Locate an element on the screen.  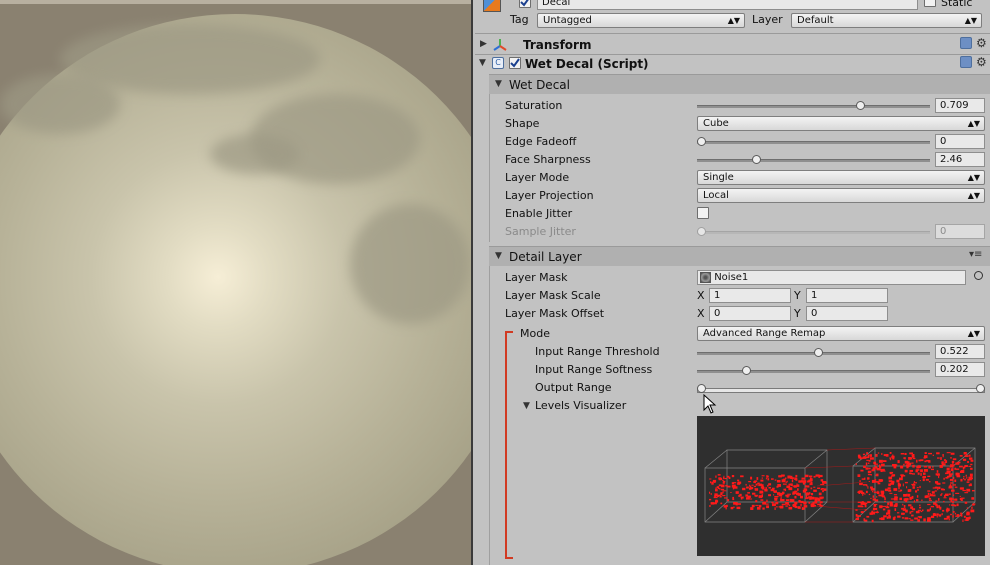
mode-dropdown: Advanced Range Remap ▲▼ is located at coordinates (841, 333).